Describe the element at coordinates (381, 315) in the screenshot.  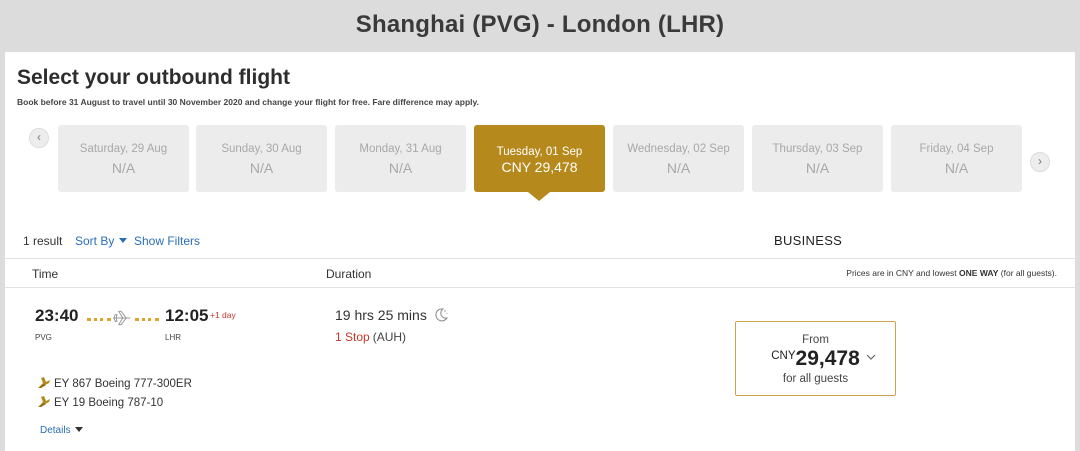
I see `flight-duration: 19 hrs 25 mins` at that location.